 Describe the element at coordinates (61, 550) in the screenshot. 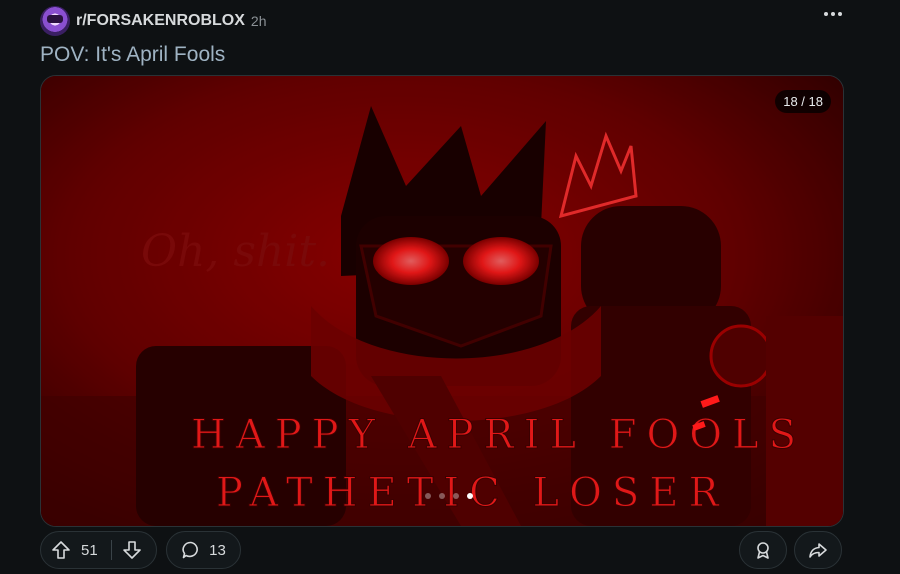

I see `upvote-icon` at that location.